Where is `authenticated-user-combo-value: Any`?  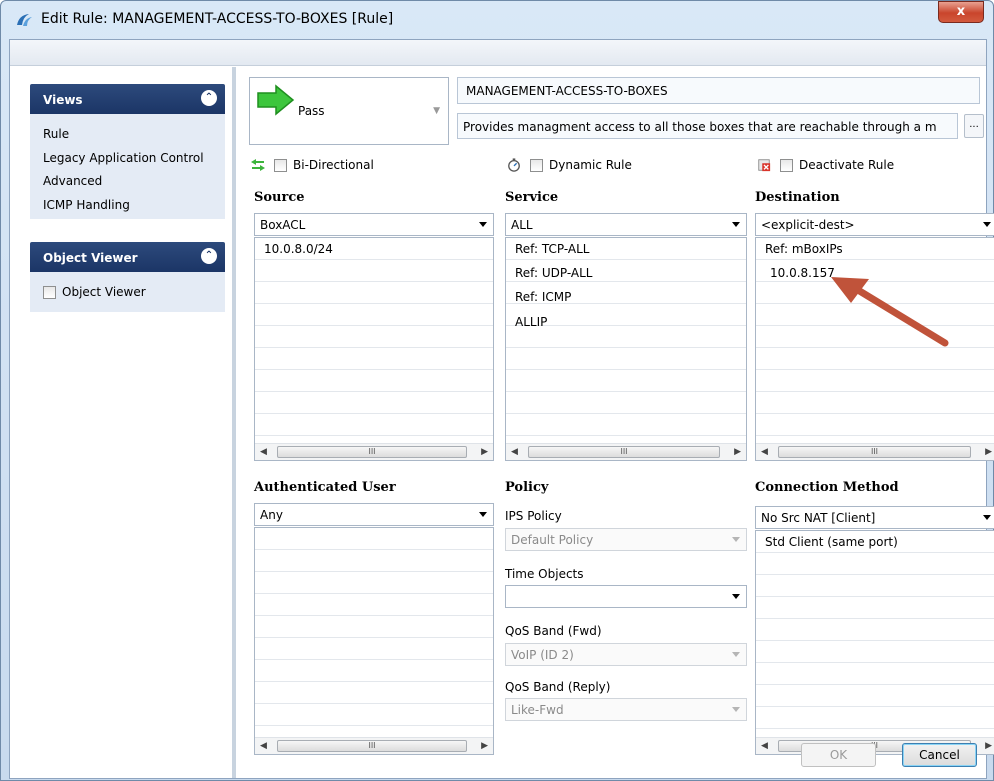 authenticated-user-combo-value: Any is located at coordinates (271, 515).